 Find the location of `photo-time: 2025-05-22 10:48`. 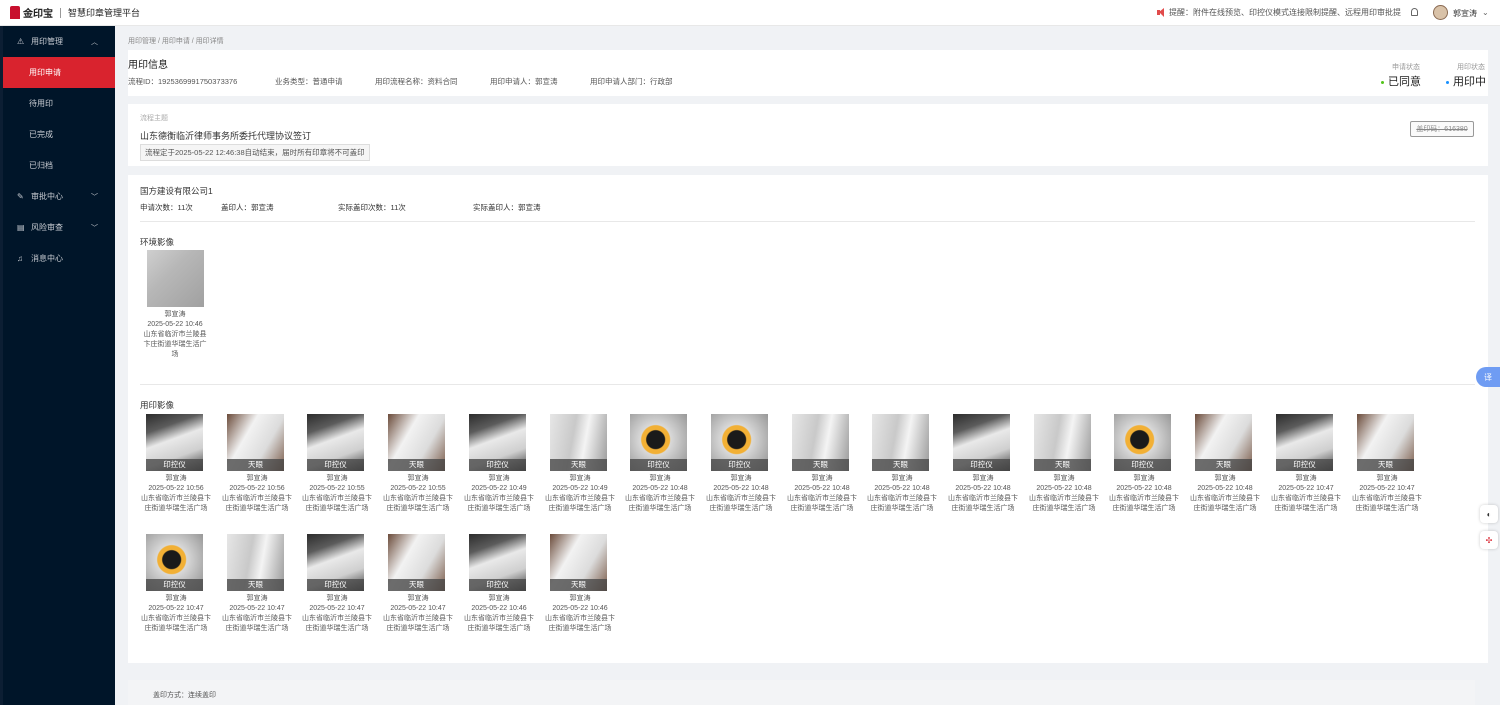

photo-time: 2025-05-22 10:48 is located at coordinates (983, 488).